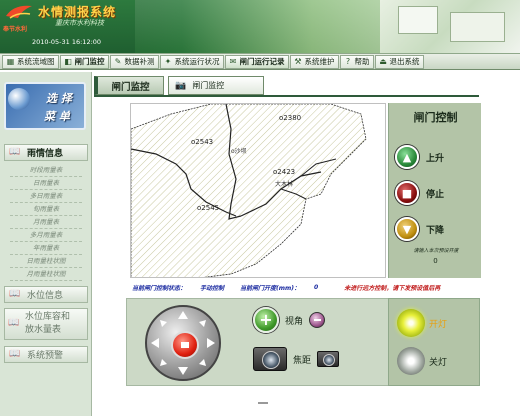  Describe the element at coordinates (435, 157) in the screenshot. I see `gate-up-button: ▲ 上升` at that location.